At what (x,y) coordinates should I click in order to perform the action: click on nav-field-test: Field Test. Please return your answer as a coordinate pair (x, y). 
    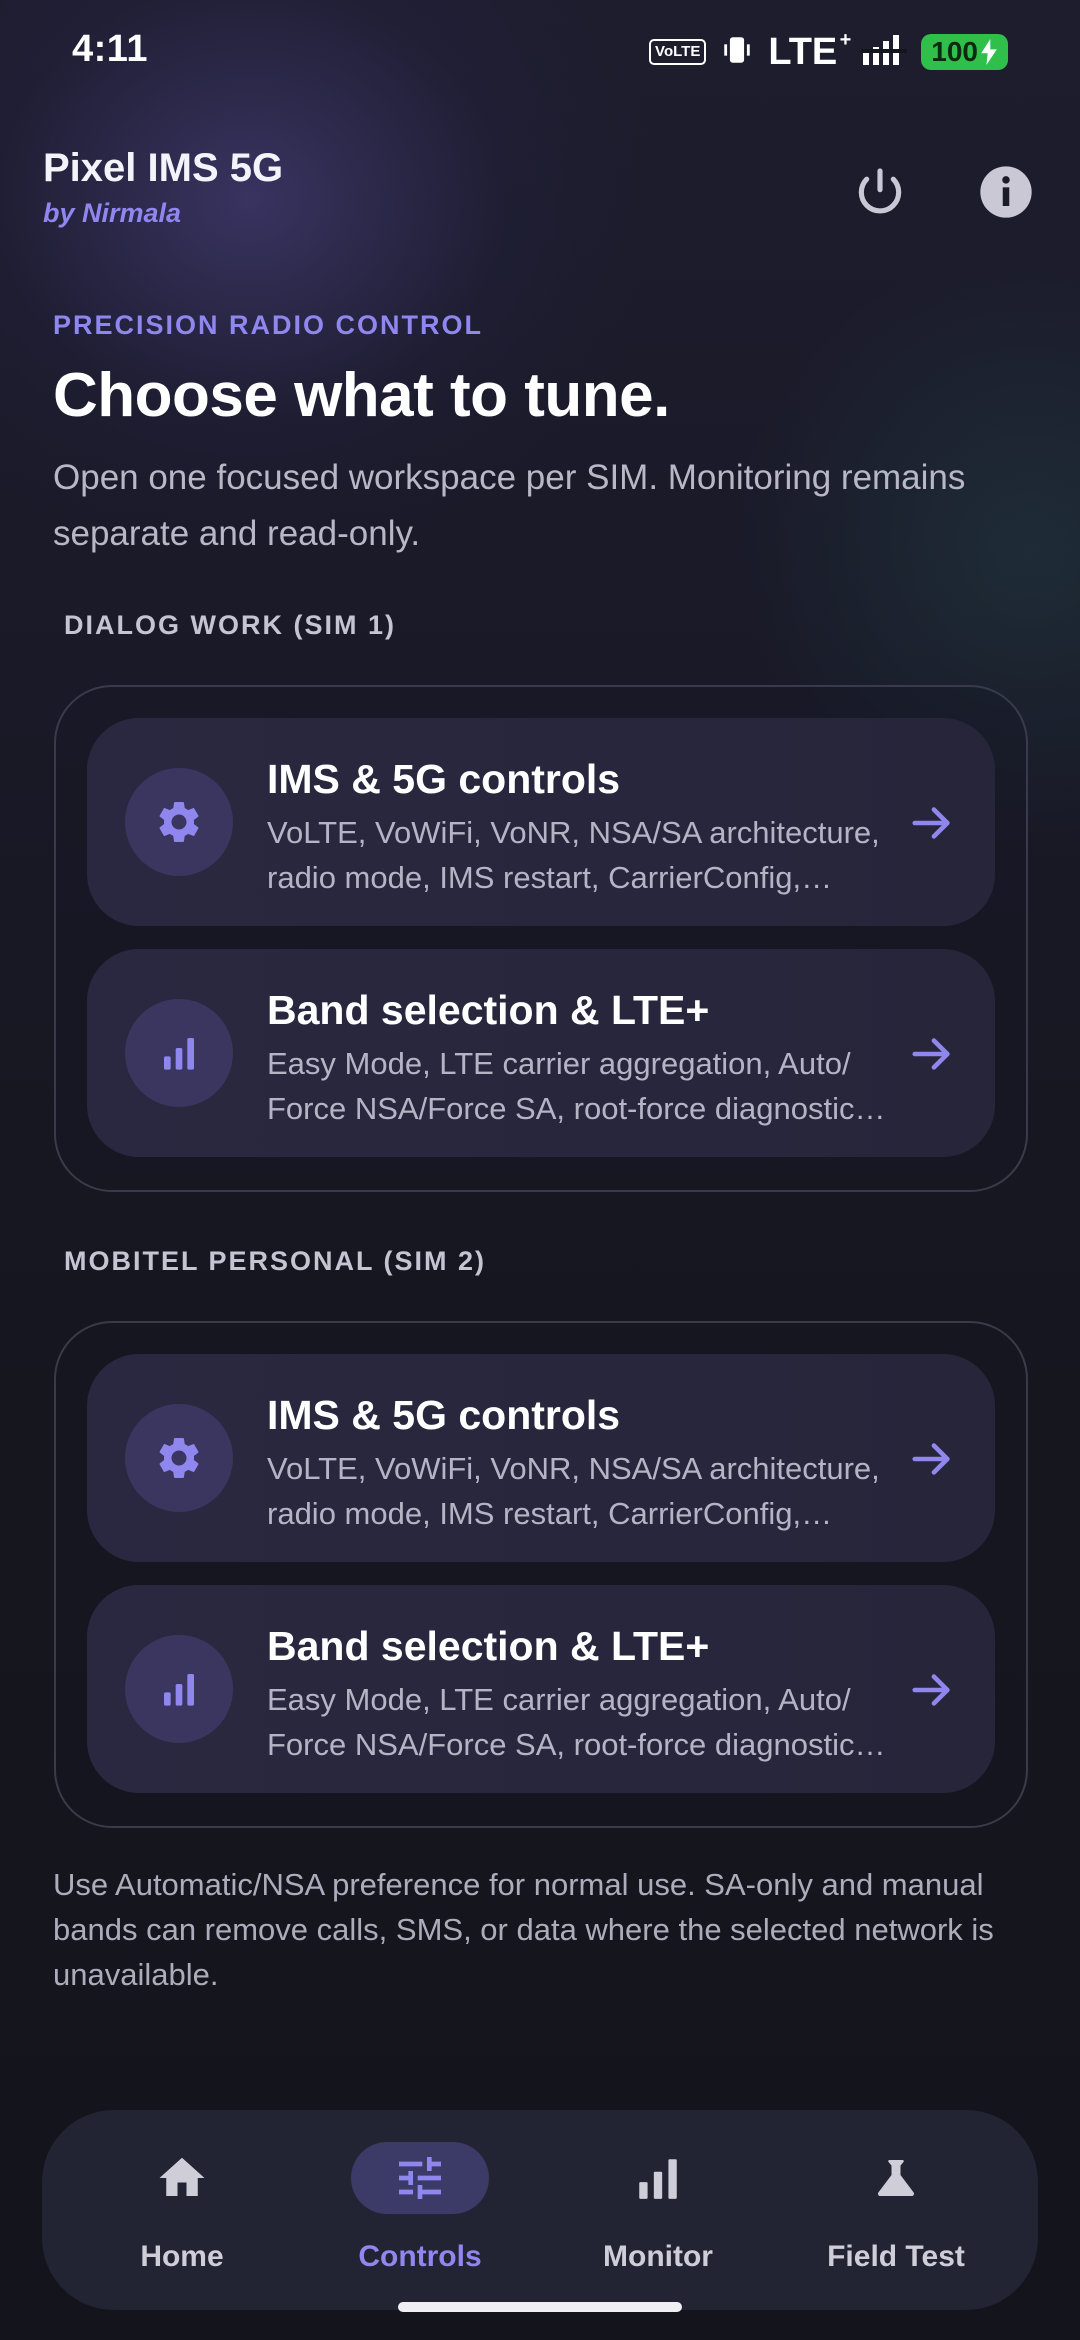
    Looking at the image, I should click on (896, 2210).